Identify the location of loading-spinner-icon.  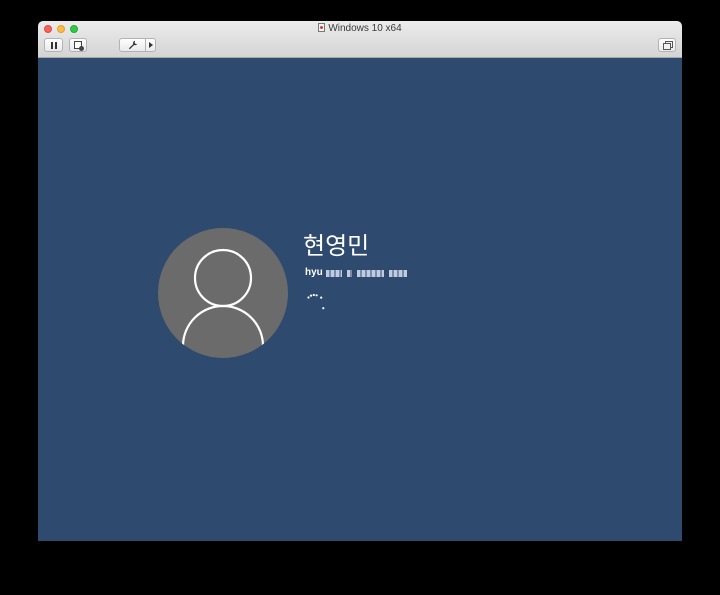
(316, 301).